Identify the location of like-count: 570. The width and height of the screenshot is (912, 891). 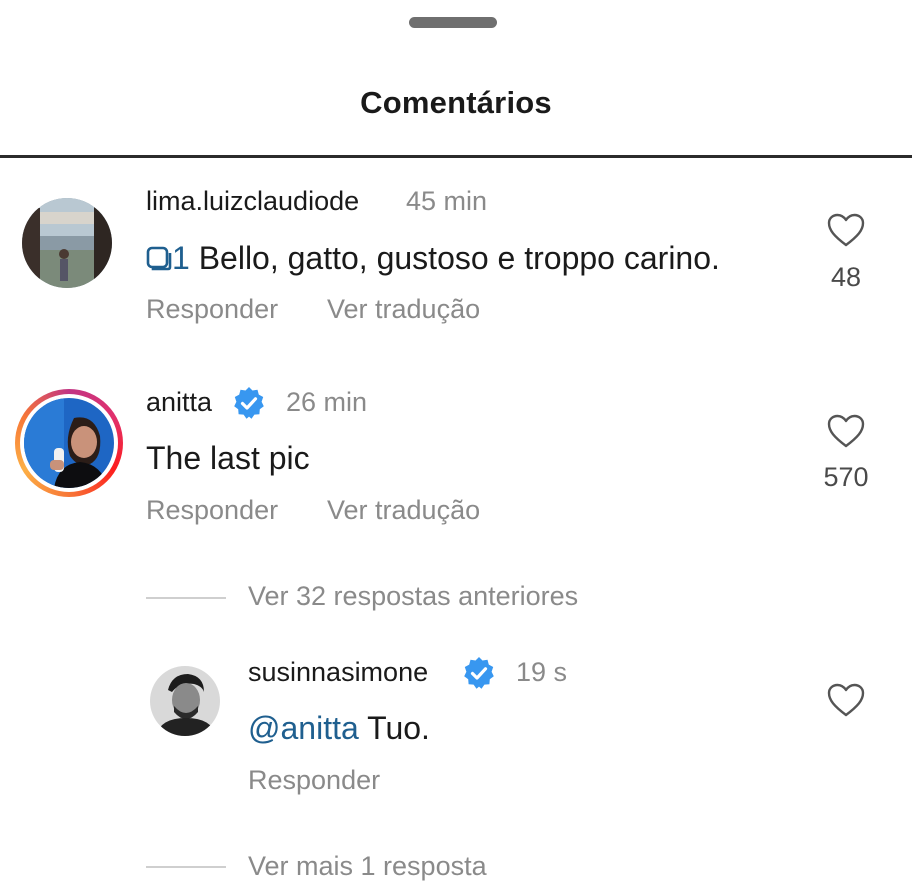
(846, 477).